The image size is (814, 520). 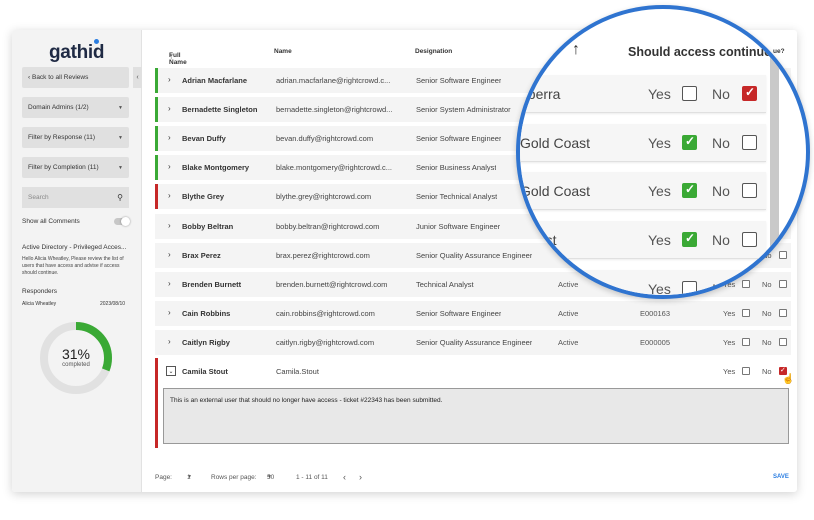 I want to click on chevron-left-icon: ‹, so click(x=137, y=77).